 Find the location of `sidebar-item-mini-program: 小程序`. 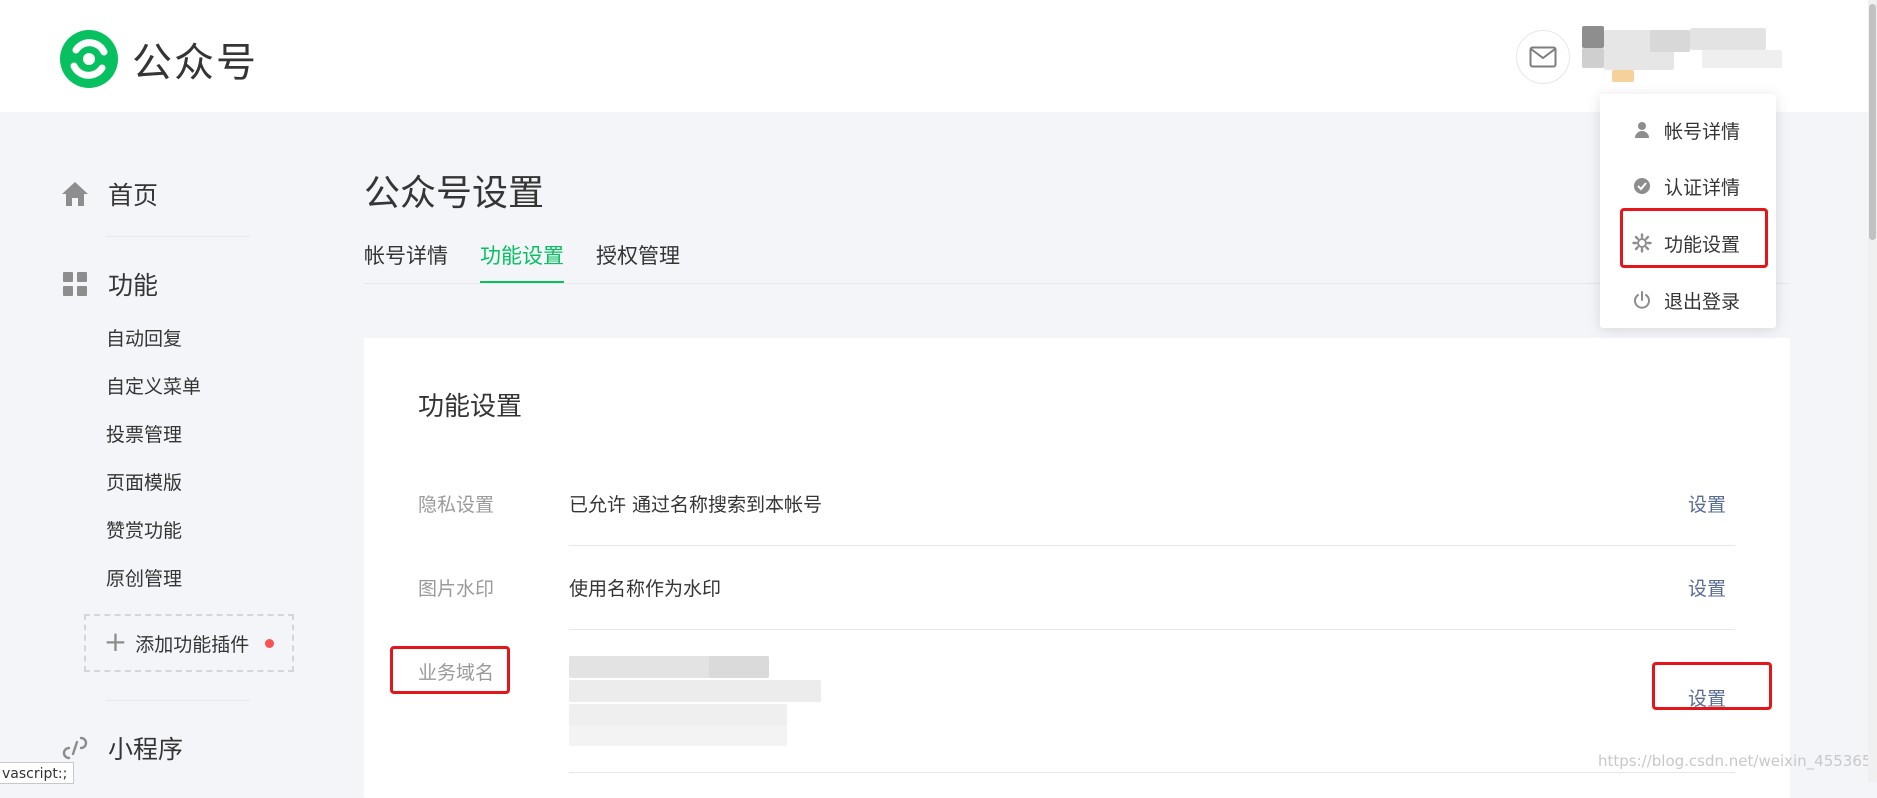

sidebar-item-mini-program: 小程序 is located at coordinates (121, 748).